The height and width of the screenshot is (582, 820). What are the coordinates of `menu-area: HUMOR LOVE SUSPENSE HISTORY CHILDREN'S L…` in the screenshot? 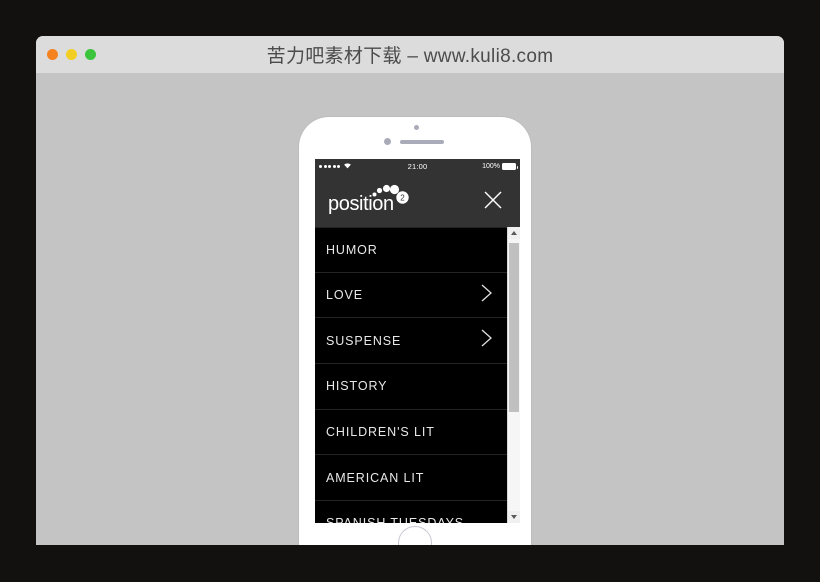 It's located at (417, 375).